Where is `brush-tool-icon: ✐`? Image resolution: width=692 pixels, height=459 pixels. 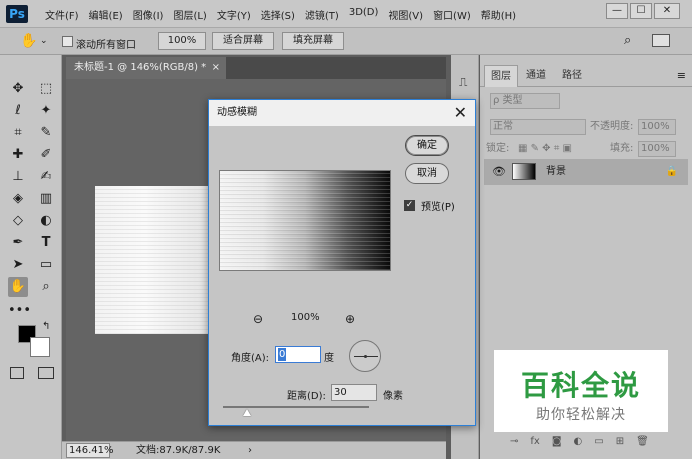 brush-tool-icon: ✐ is located at coordinates (46, 155).